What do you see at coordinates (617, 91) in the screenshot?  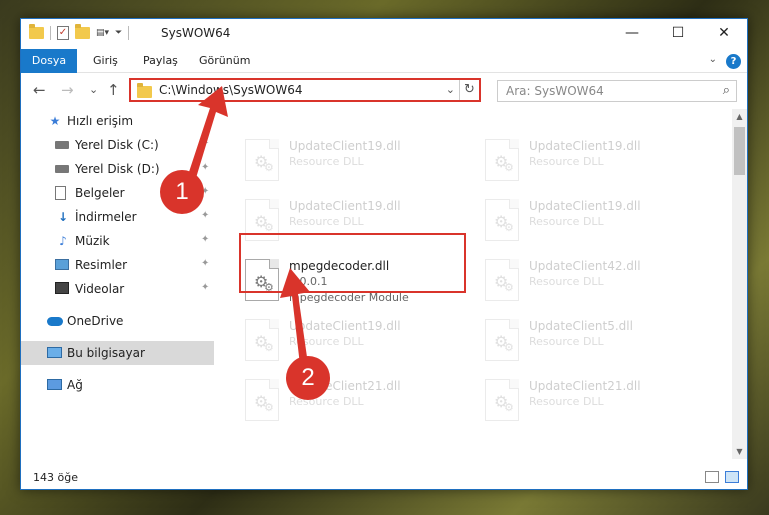 I see `search-box: Ara: SysWOW64 ⌕` at bounding box center [617, 91].